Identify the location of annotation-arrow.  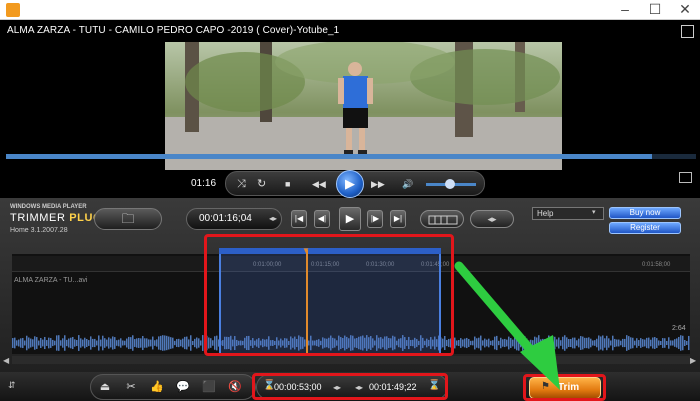
(507, 325).